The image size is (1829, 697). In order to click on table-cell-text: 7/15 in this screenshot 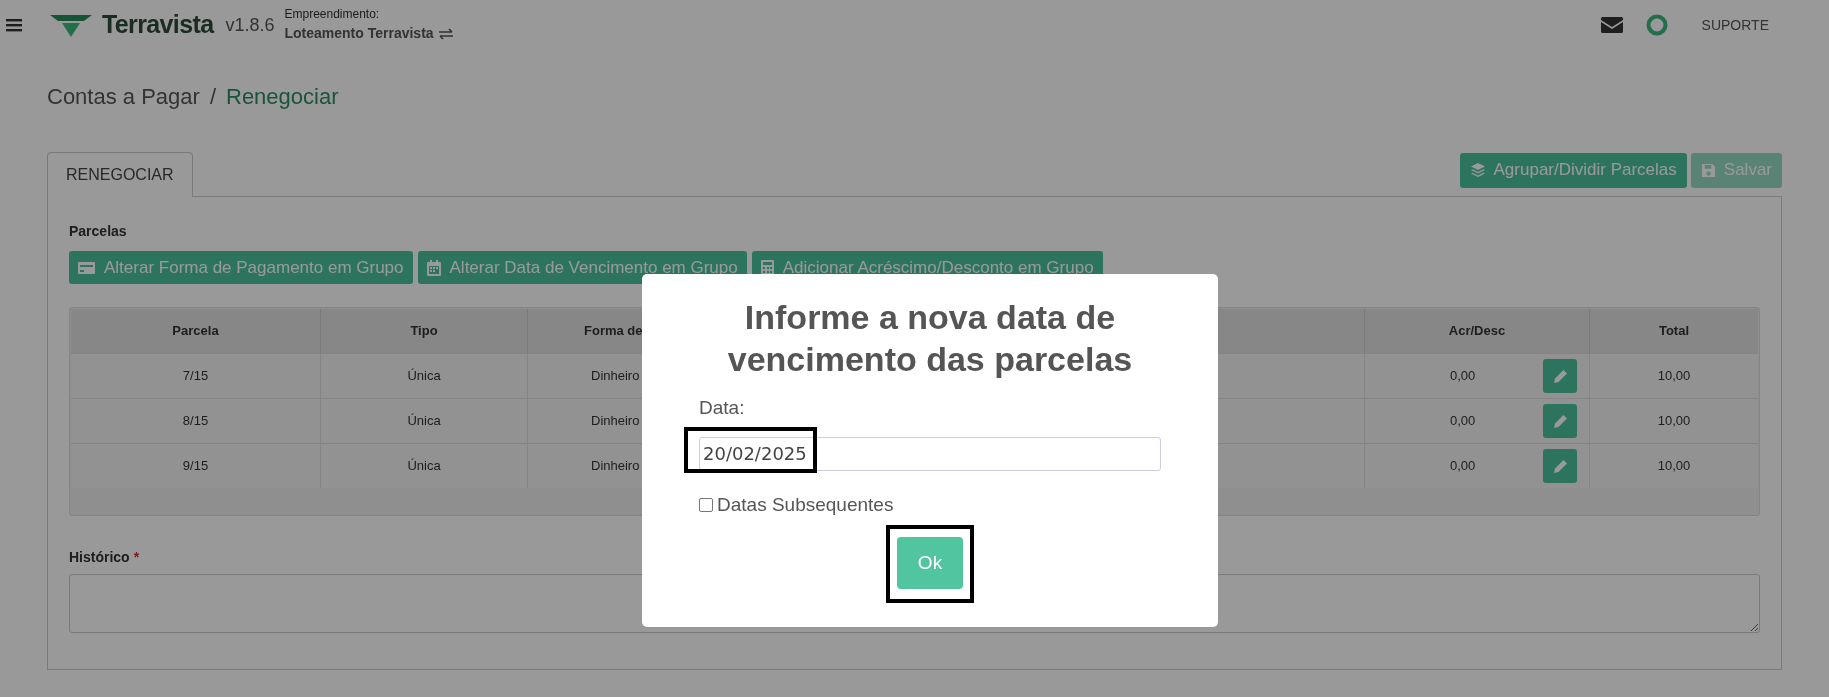, I will do `click(195, 376)`.